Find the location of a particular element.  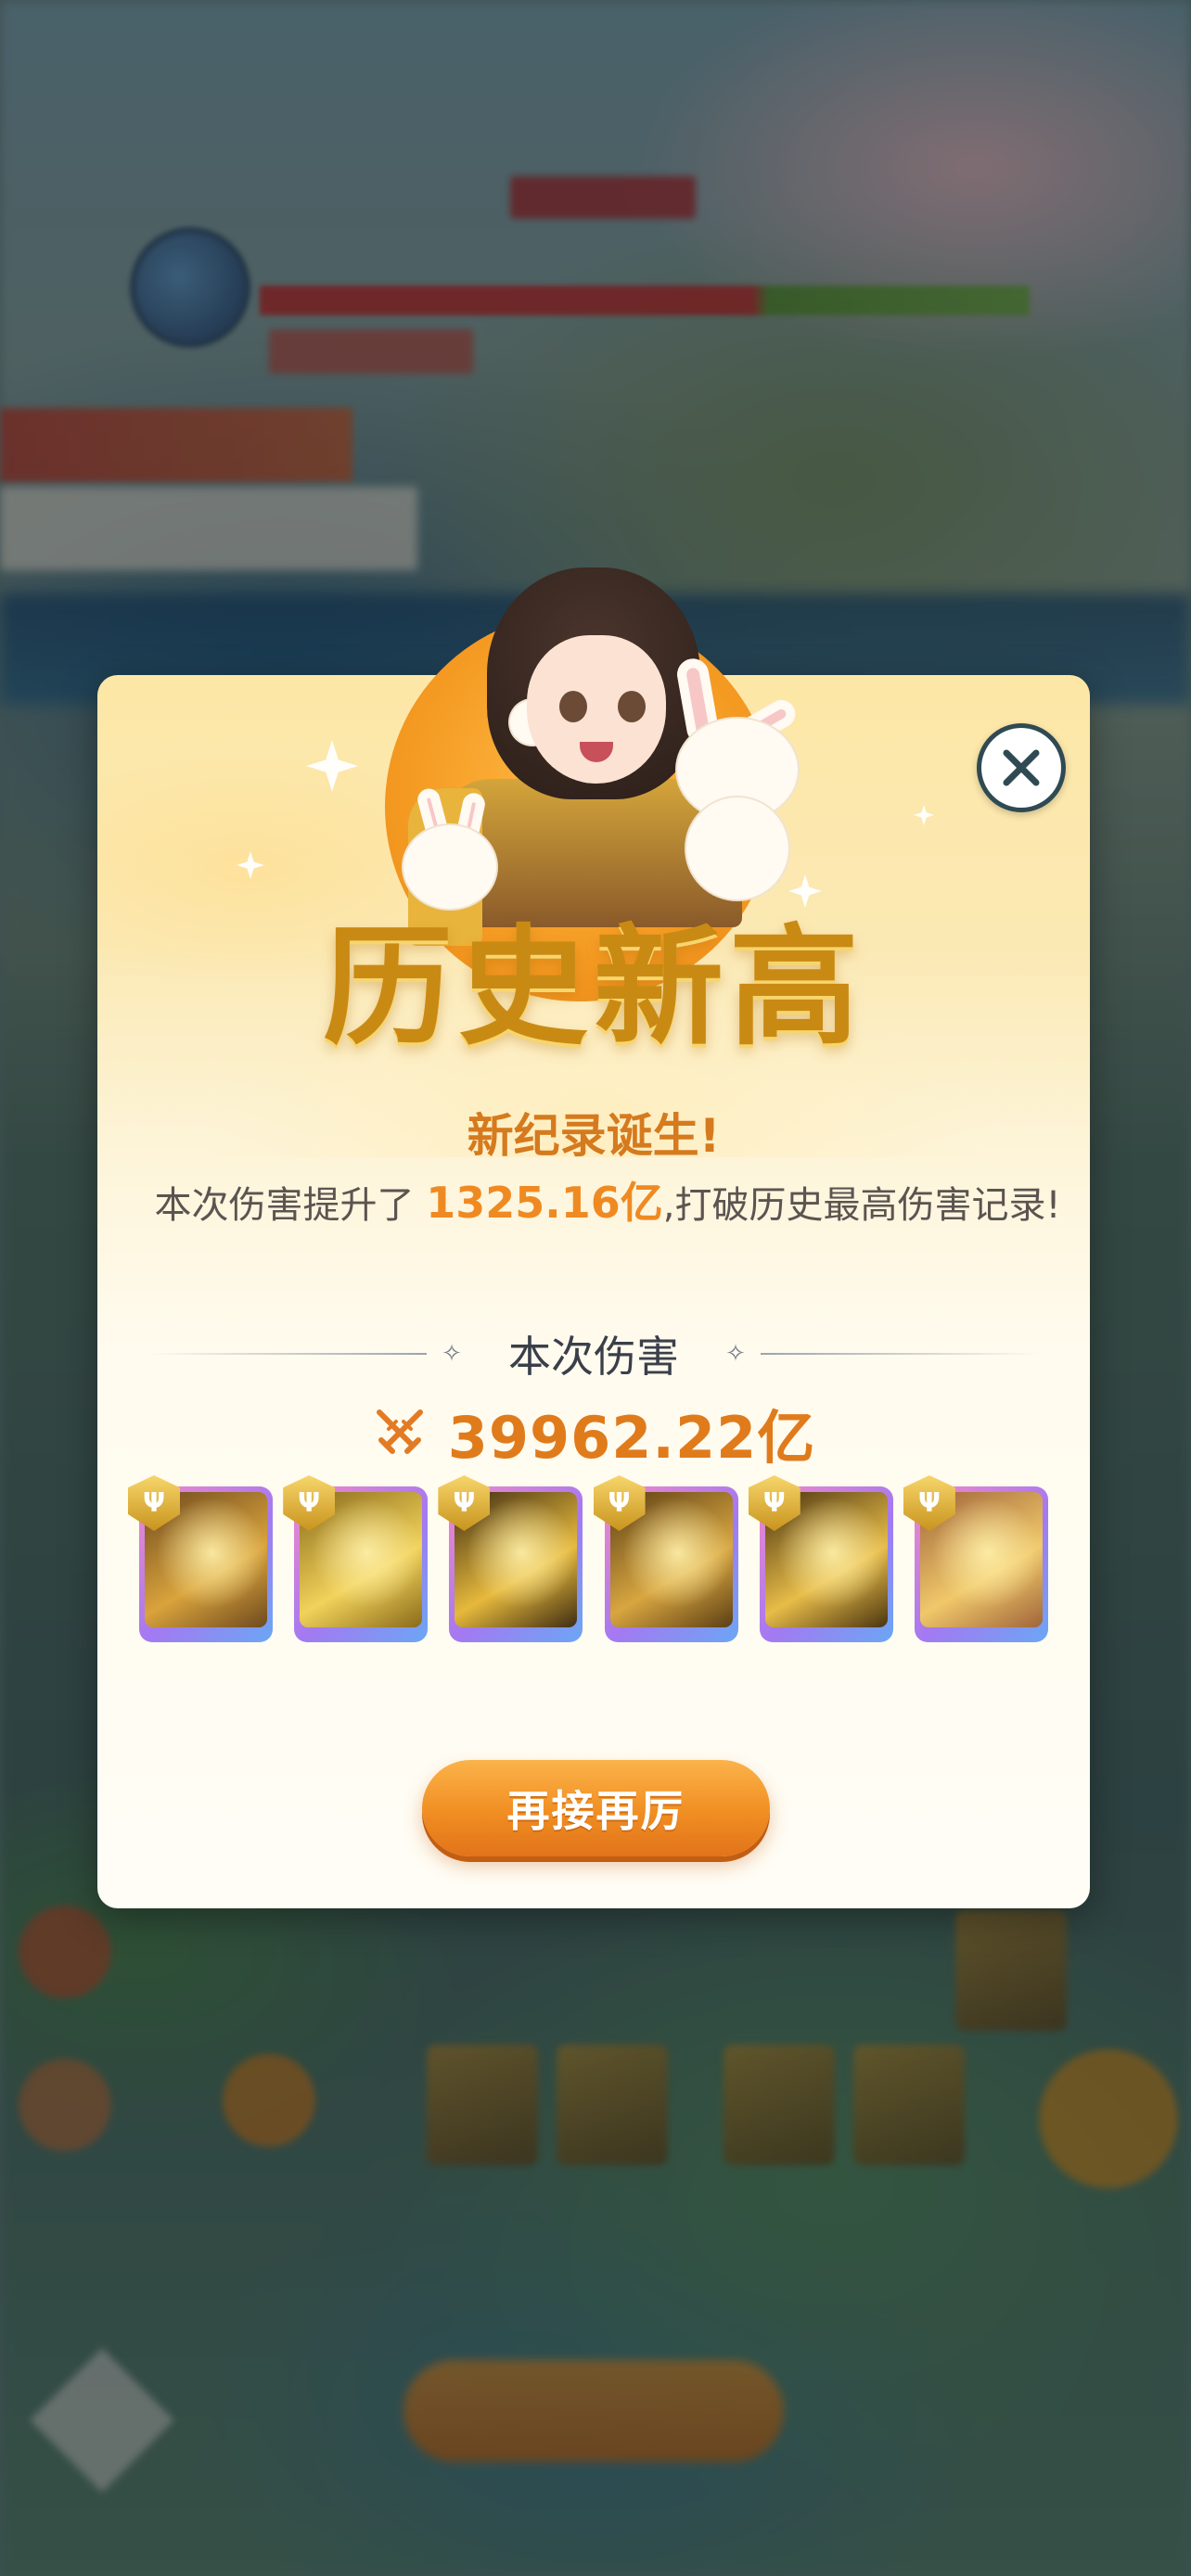

close-icon is located at coordinates (1022, 767).